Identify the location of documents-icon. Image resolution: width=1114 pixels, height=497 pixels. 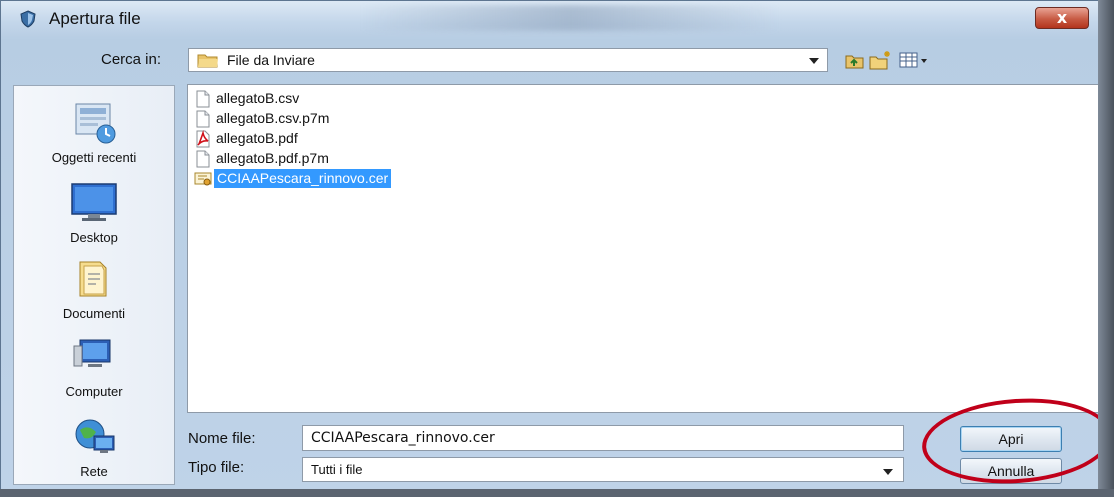
(93, 279).